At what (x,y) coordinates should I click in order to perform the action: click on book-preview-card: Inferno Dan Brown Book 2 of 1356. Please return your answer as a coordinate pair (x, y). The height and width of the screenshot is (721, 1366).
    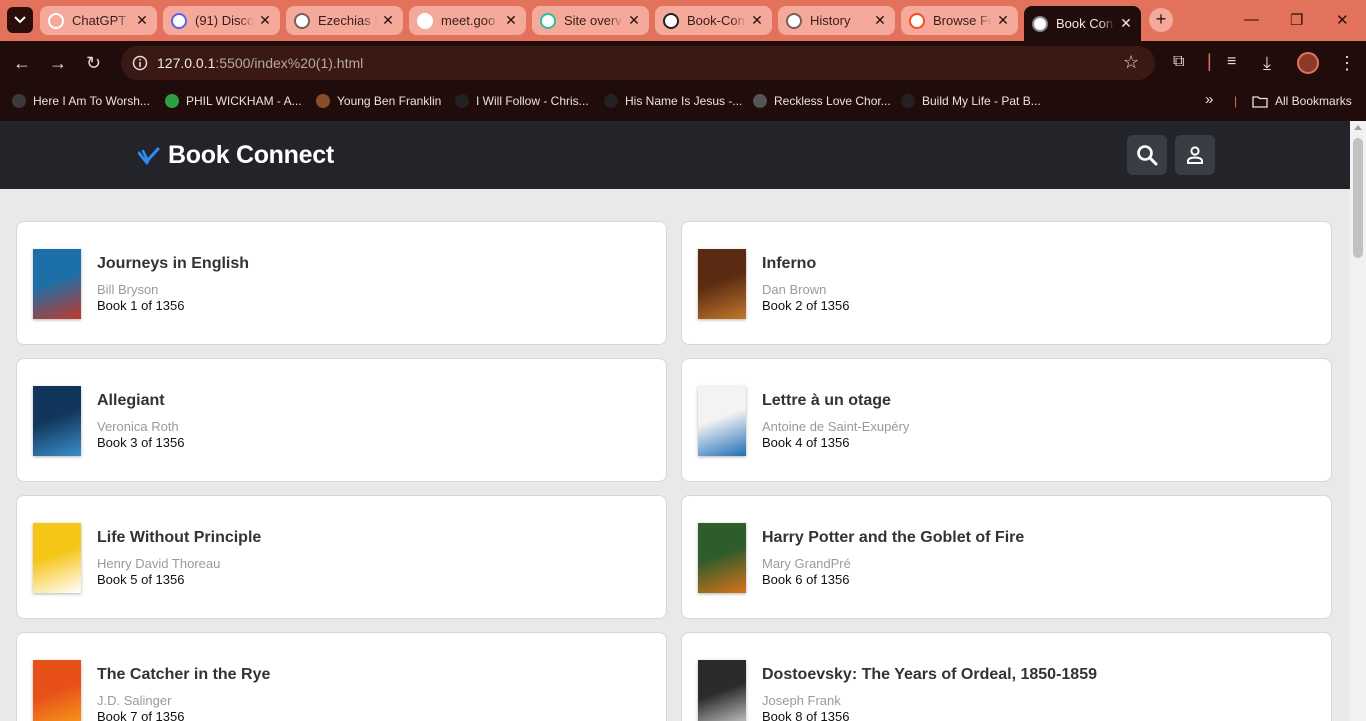
    Looking at the image, I should click on (1006, 283).